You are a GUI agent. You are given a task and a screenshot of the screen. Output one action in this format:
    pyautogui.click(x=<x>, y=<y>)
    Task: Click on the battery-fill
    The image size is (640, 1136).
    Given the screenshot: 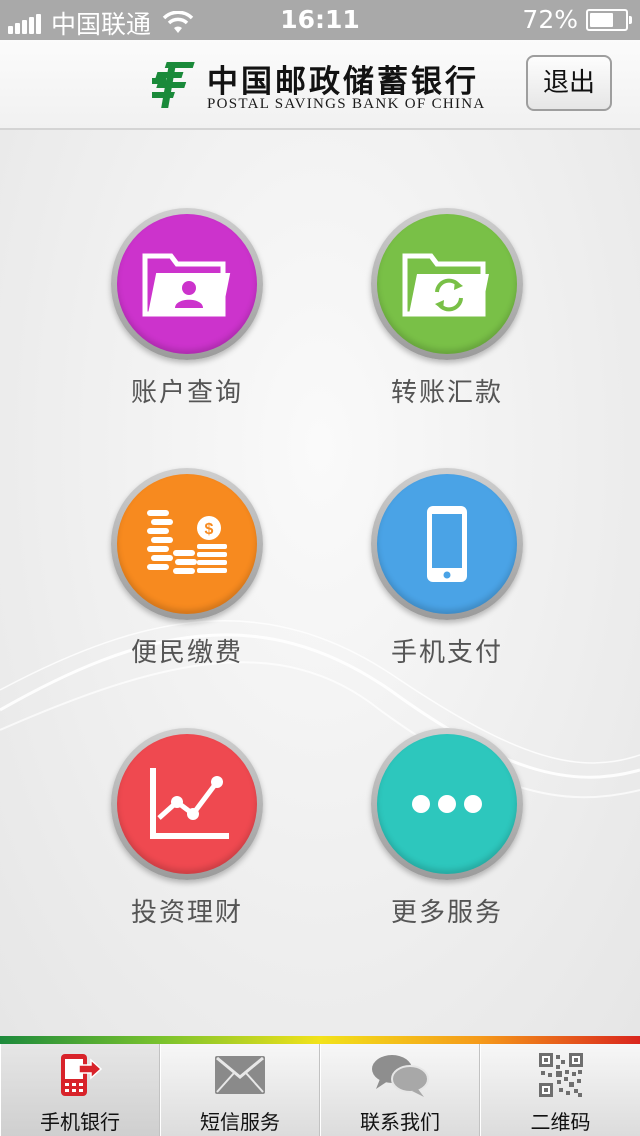 What is the action you would take?
    pyautogui.click(x=602, y=19)
    